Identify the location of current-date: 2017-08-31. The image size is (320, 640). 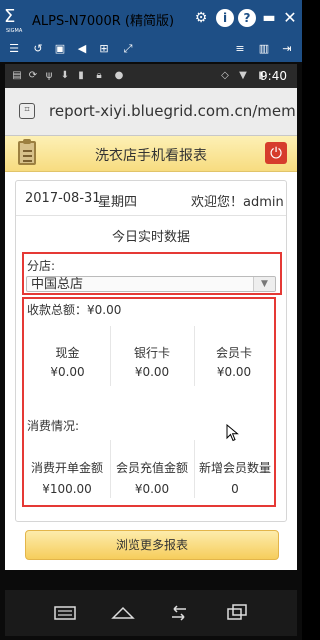
(63, 198).